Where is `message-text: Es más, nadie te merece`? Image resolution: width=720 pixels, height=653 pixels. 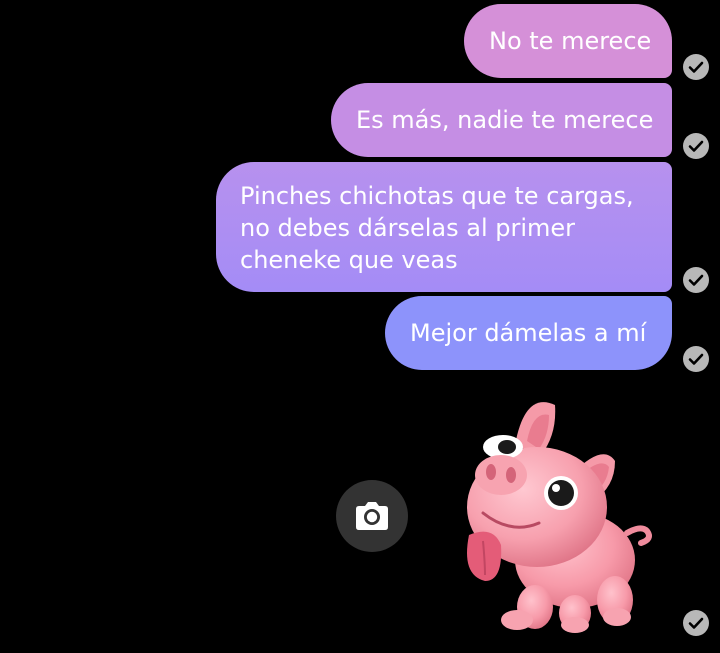 message-text: Es más, nadie te merece is located at coordinates (505, 120).